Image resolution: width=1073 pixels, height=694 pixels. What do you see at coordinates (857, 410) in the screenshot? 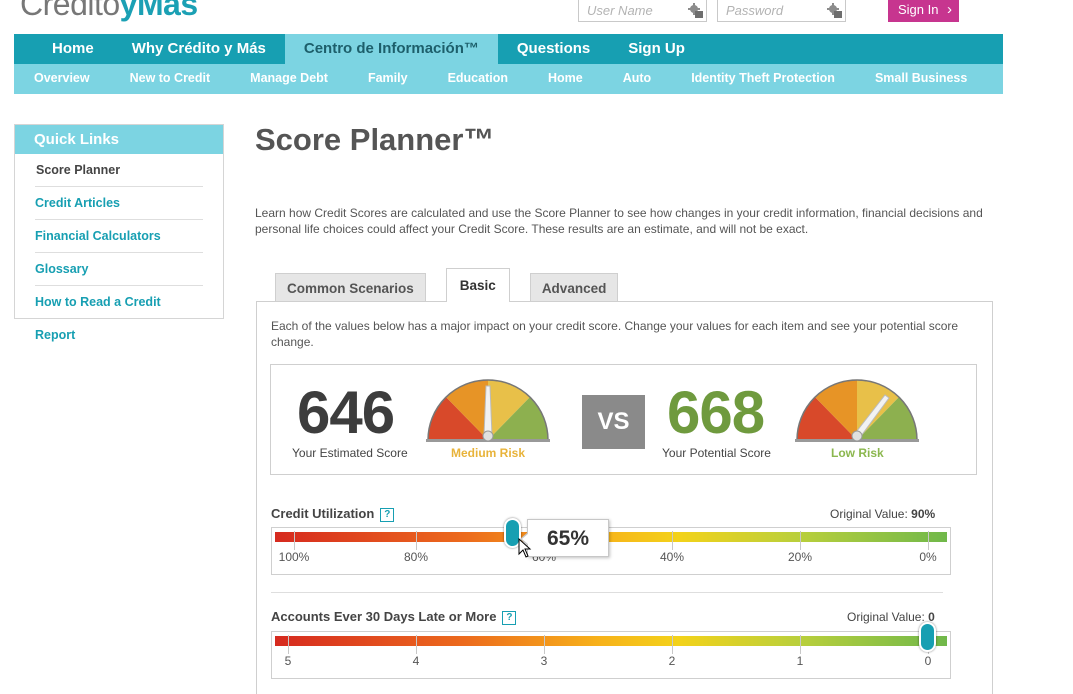
I see `potential-score-gauge` at bounding box center [857, 410].